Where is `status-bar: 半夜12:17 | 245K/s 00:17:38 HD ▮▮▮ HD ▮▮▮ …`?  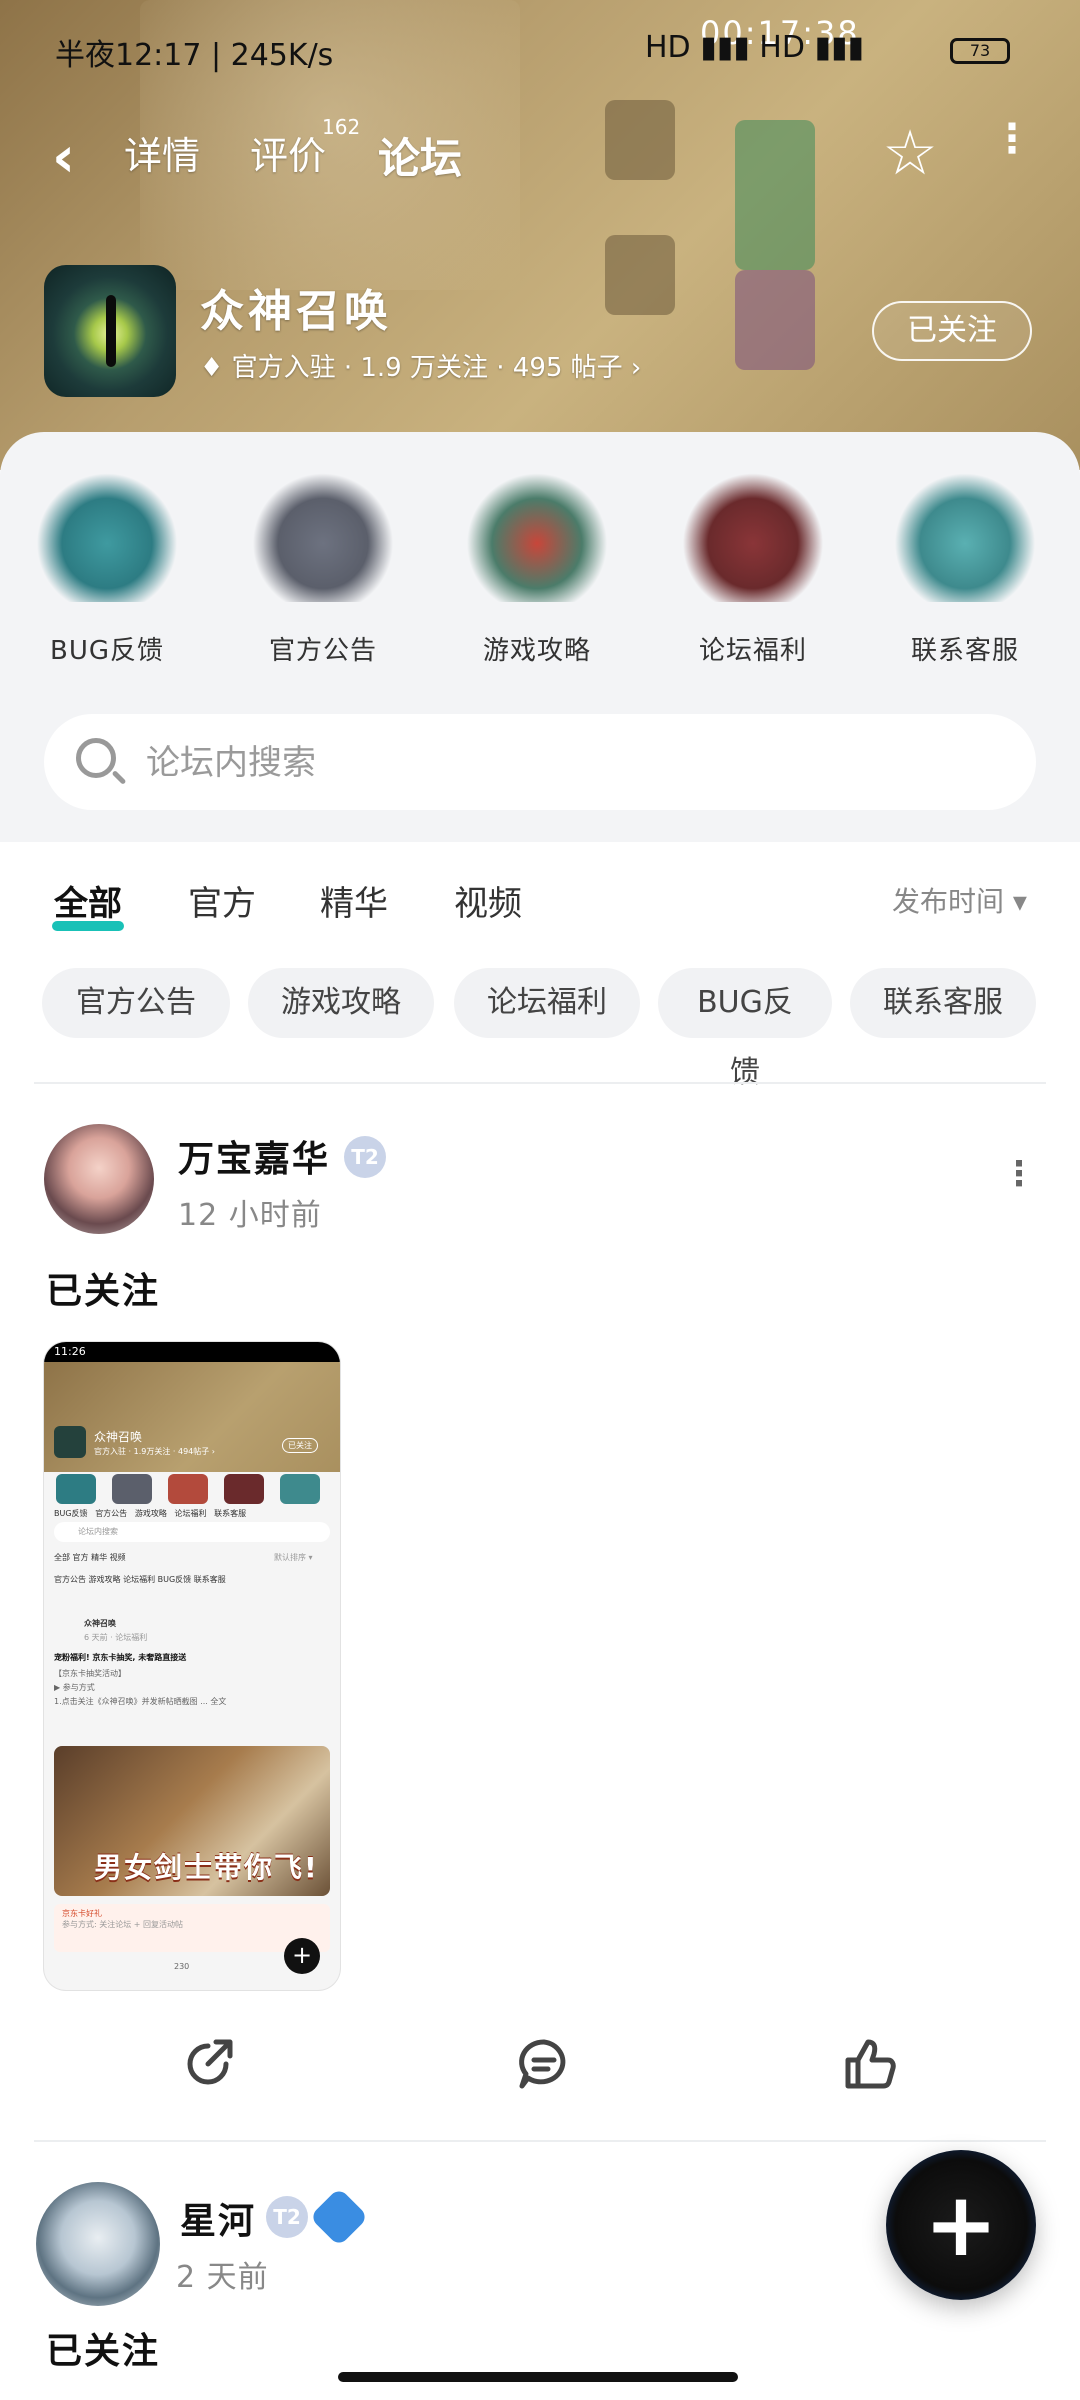 status-bar: 半夜12:17 | 245K/s 00:17:38 HD ▮▮▮ HD ▮▮▮ … is located at coordinates (540, 55).